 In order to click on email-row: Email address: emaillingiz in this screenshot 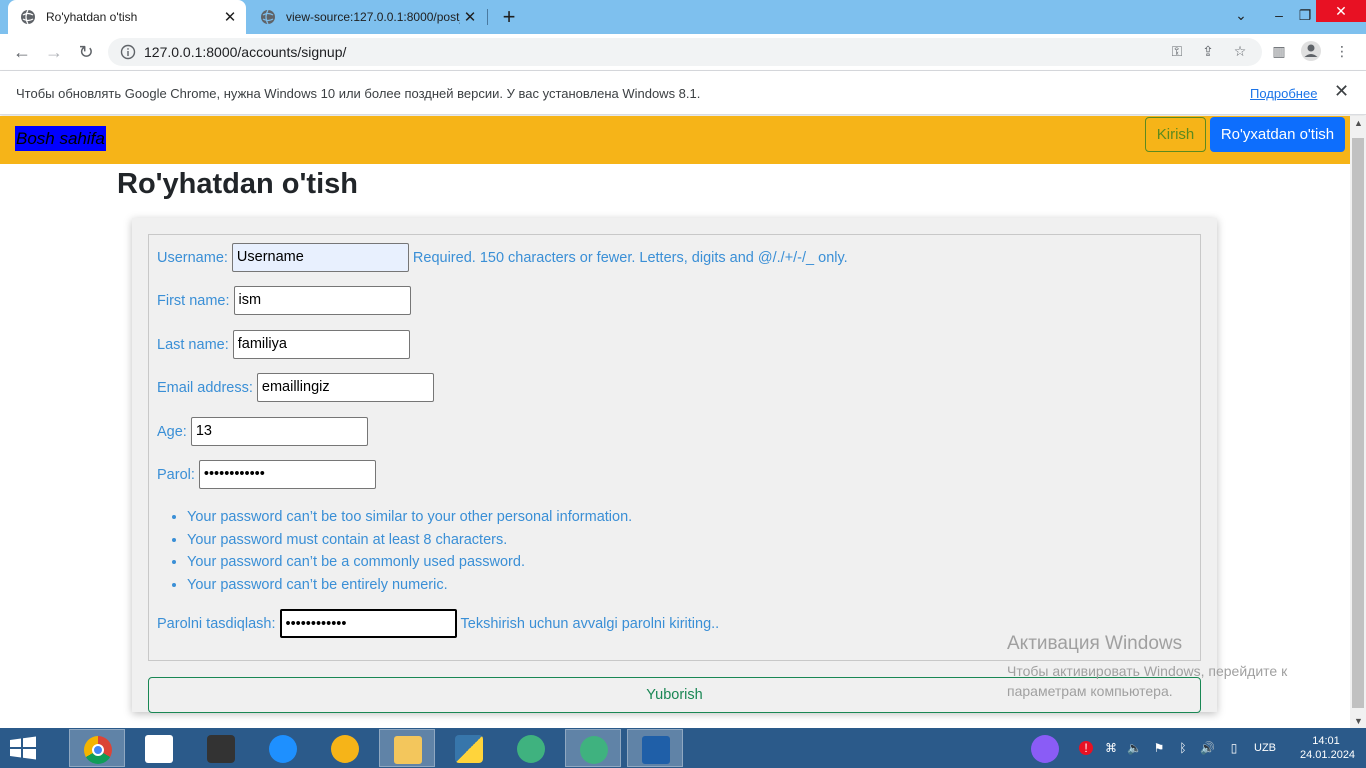, I will do `click(295, 387)`.